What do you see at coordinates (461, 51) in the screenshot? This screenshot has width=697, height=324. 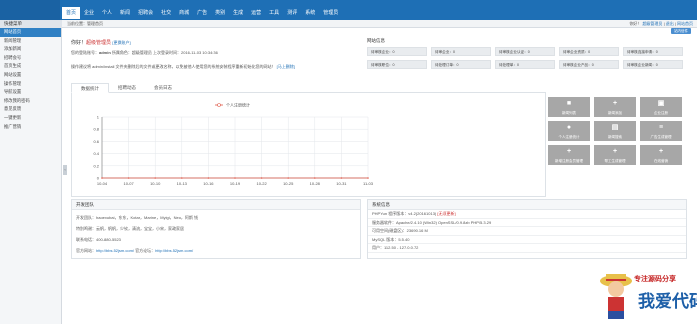 I see `stat-item: 待审企业：0` at bounding box center [461, 51].